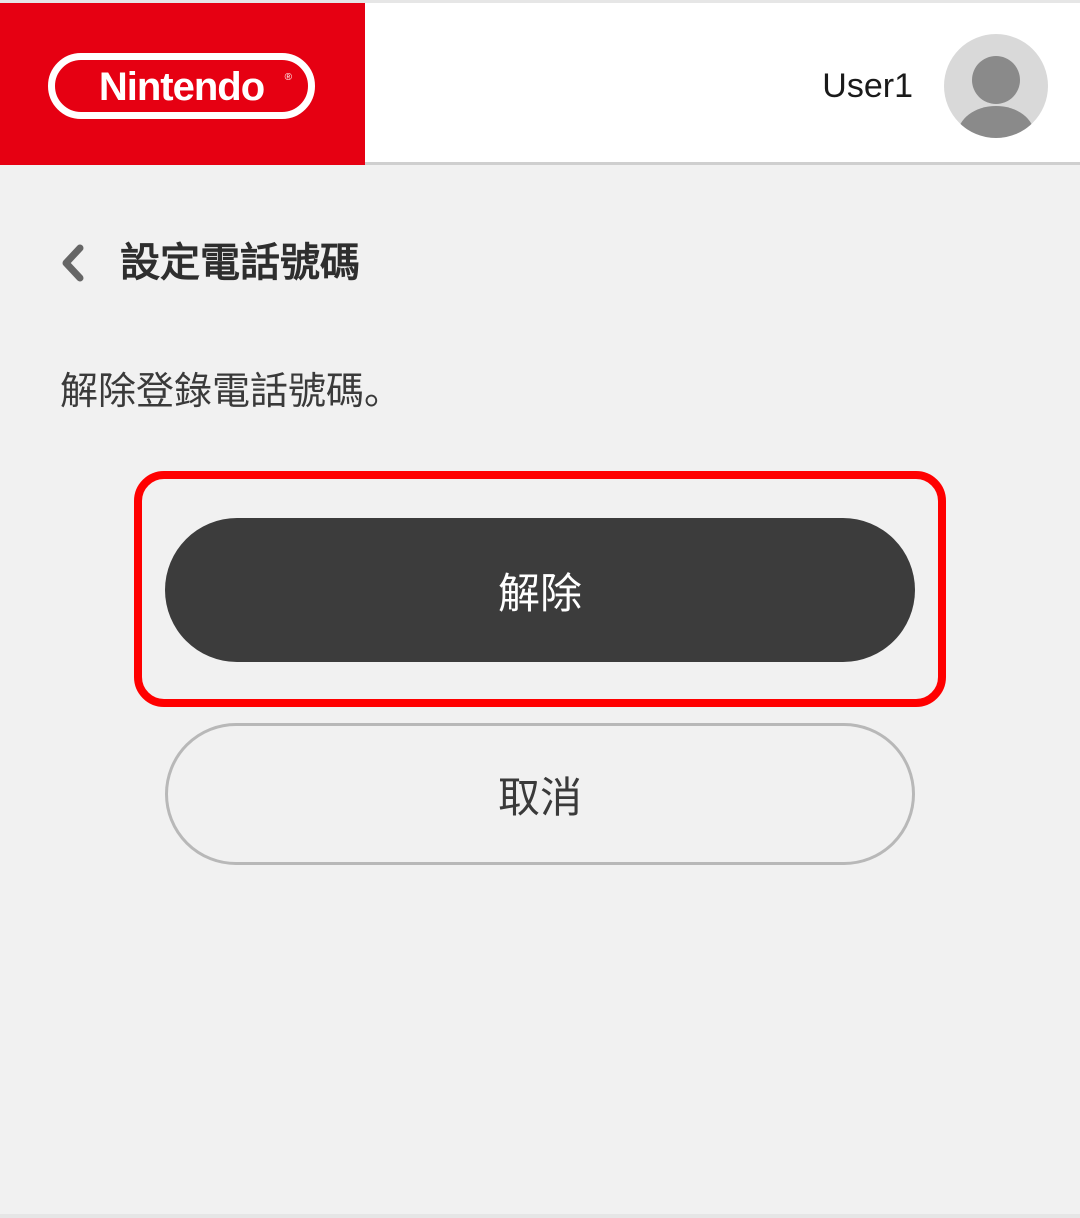 The width and height of the screenshot is (1080, 1218). I want to click on username-label: User1, so click(867, 86).